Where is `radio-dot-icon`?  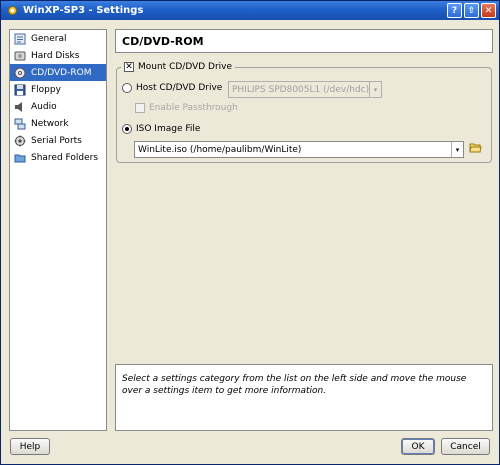
radio-dot-icon is located at coordinates (127, 129).